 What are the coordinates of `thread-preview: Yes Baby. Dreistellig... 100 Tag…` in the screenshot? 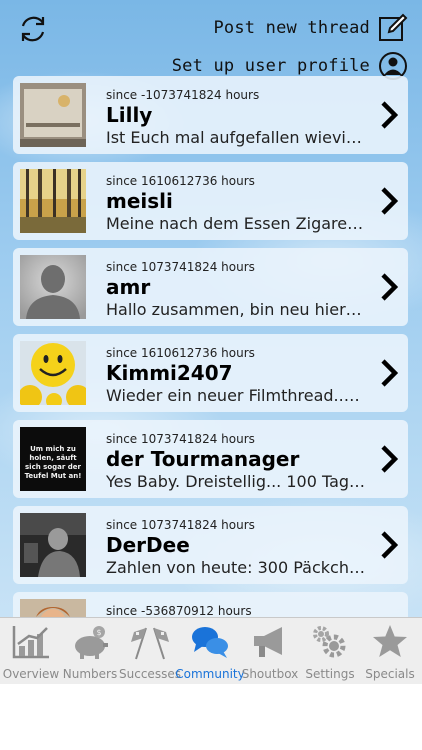 It's located at (236, 481).